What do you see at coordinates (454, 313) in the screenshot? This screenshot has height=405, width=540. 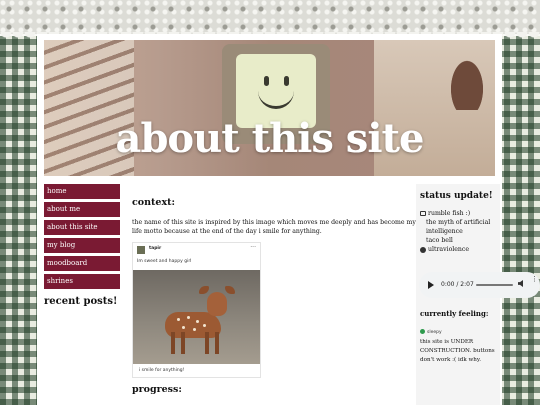 I see `feeling-heading: currently feeling:` at bounding box center [454, 313].